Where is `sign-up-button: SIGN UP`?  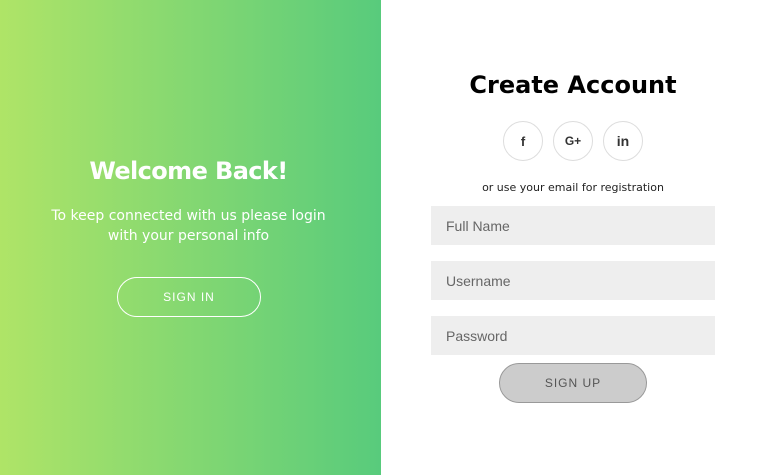 sign-up-button: SIGN UP is located at coordinates (573, 383).